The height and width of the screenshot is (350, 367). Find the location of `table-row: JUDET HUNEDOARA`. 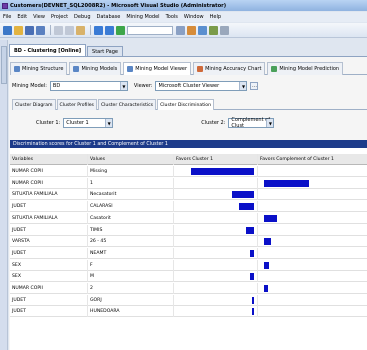

table-row: JUDET HUNEDOARA is located at coordinates (188, 312).